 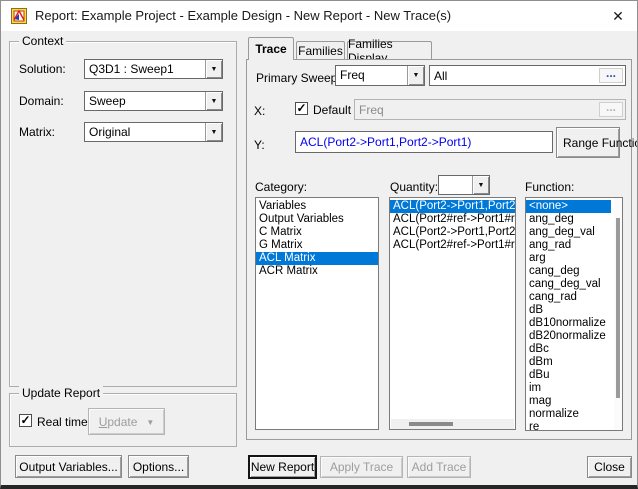 What do you see at coordinates (386, 142) in the screenshot?
I see `y-value: ACL(Port2->Port1,Port2->Port1)` at bounding box center [386, 142].